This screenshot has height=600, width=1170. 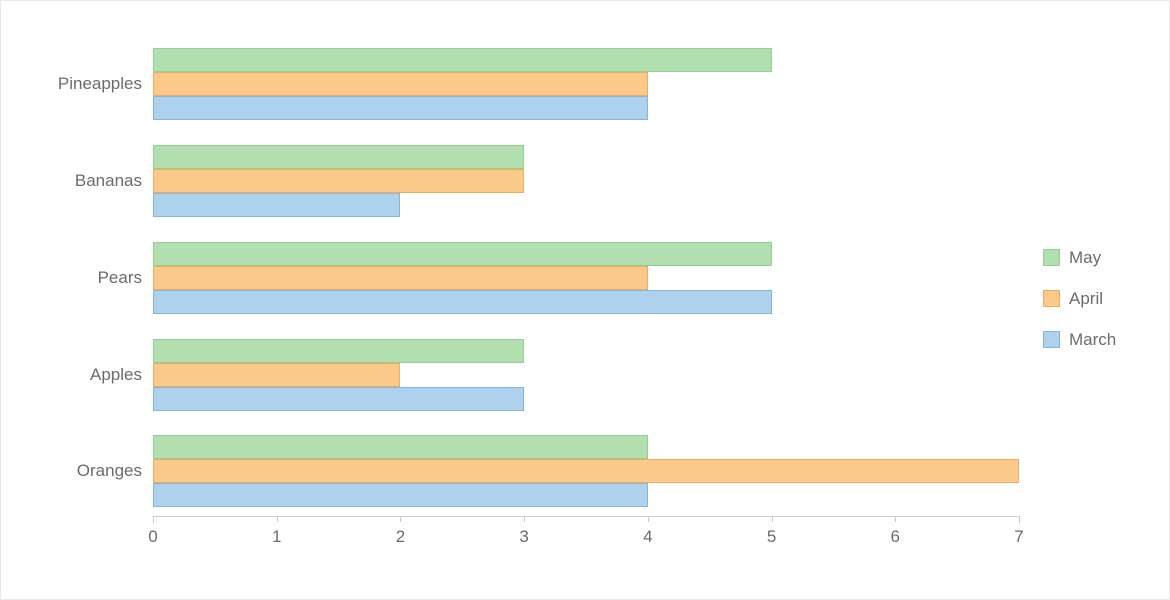 What do you see at coordinates (109, 470) in the screenshot?
I see `category-label-text: Oranges` at bounding box center [109, 470].